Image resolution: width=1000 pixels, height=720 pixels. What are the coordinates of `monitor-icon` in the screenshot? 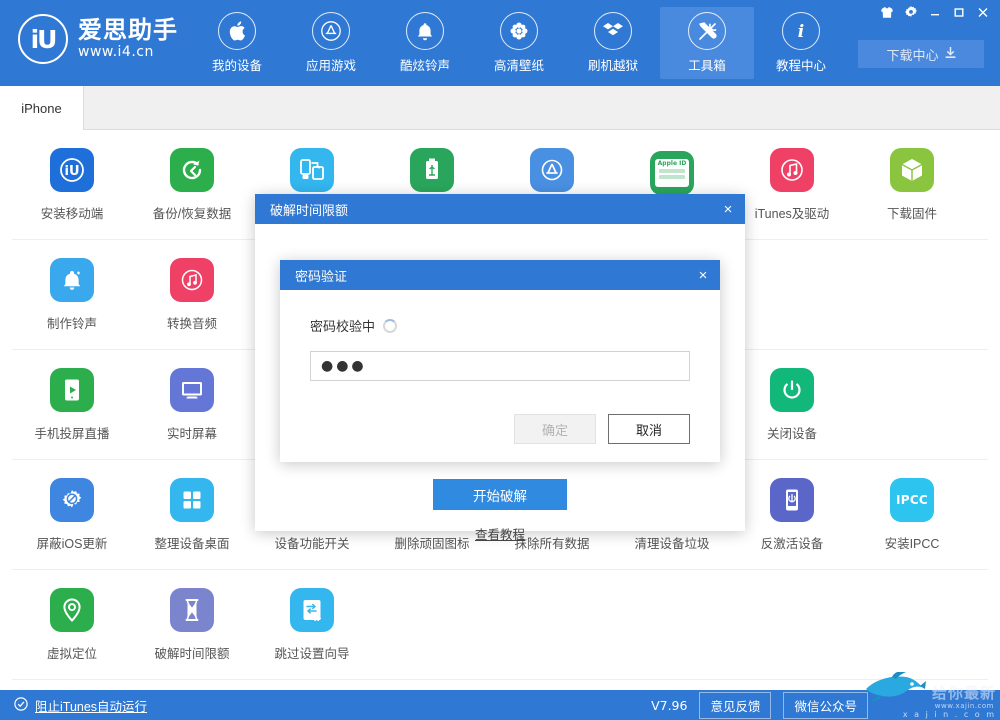 It's located at (192, 390).